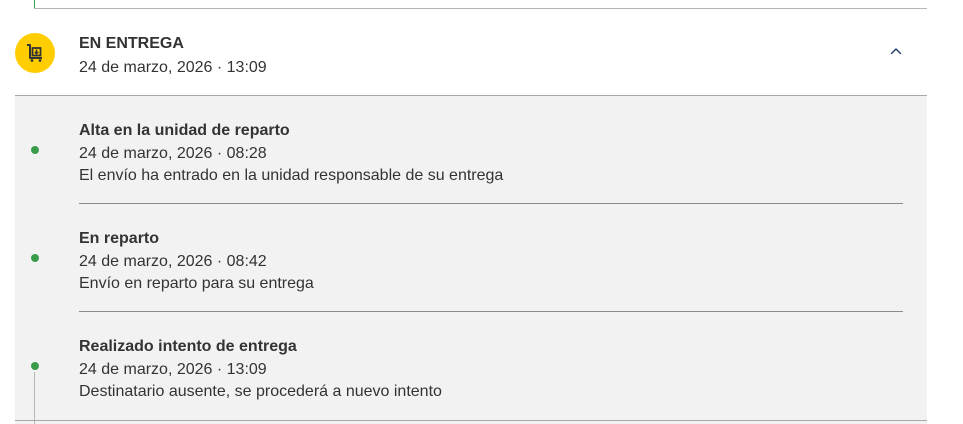  What do you see at coordinates (184, 130) in the screenshot?
I see `event-title: Alta en la unidad de reparto` at bounding box center [184, 130].